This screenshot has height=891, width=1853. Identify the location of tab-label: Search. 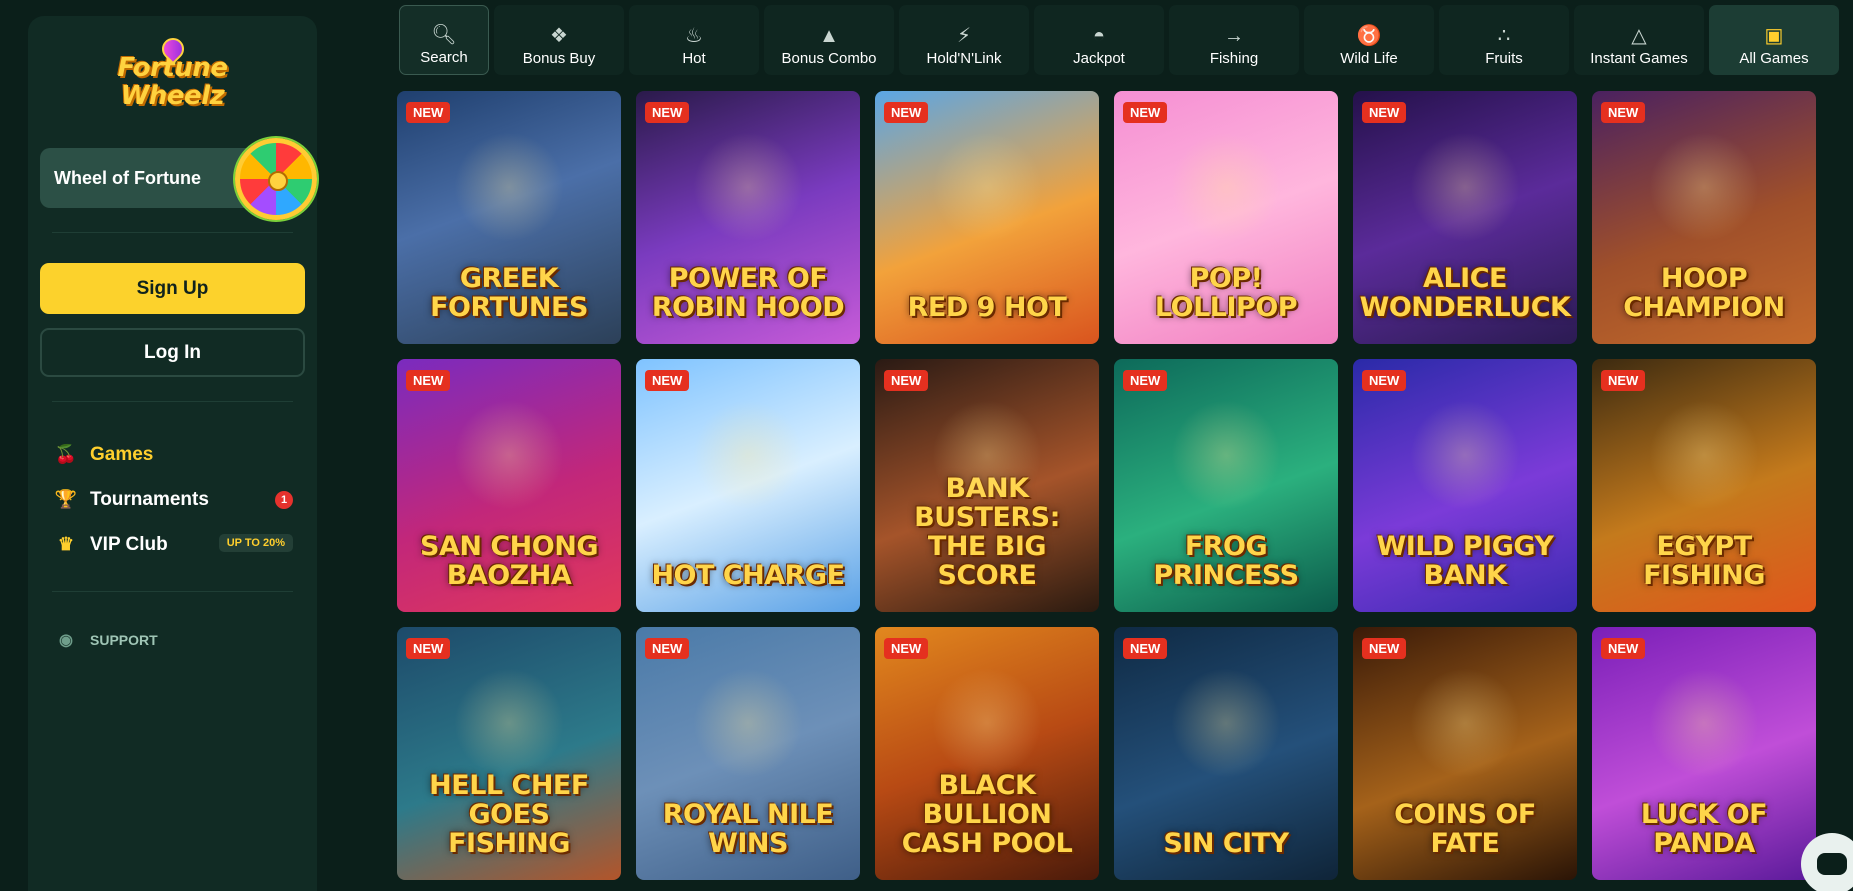
(444, 57).